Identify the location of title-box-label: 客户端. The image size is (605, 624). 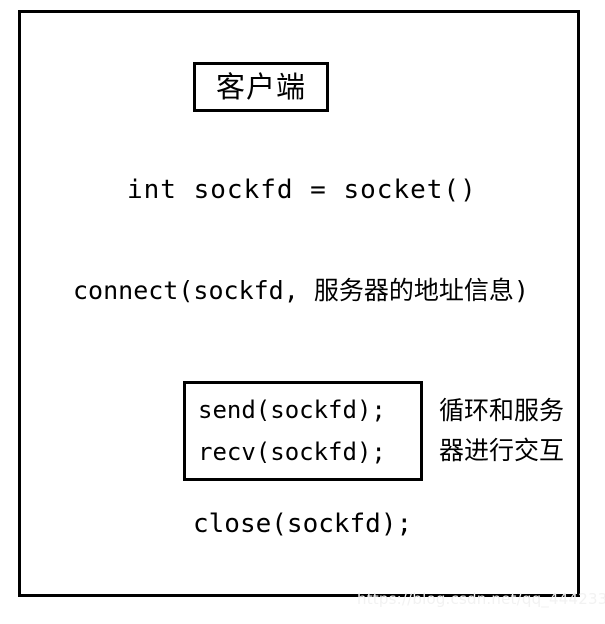
(260, 86).